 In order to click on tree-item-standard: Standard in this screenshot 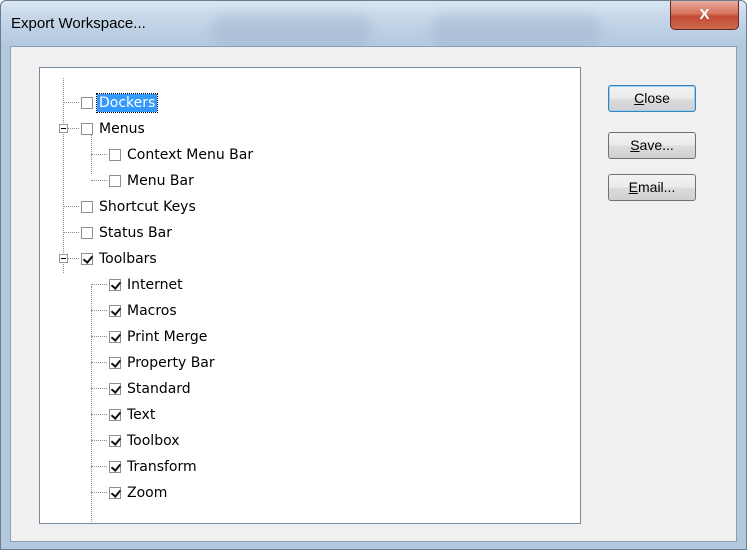, I will do `click(151, 389)`.